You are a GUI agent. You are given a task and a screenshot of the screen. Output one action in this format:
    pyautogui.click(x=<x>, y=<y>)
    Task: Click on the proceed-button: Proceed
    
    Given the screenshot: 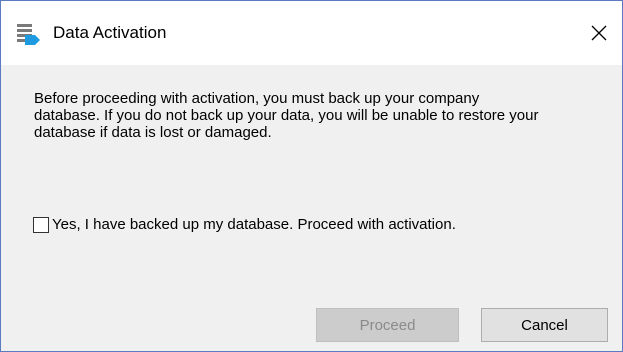 What is the action you would take?
    pyautogui.click(x=387, y=325)
    